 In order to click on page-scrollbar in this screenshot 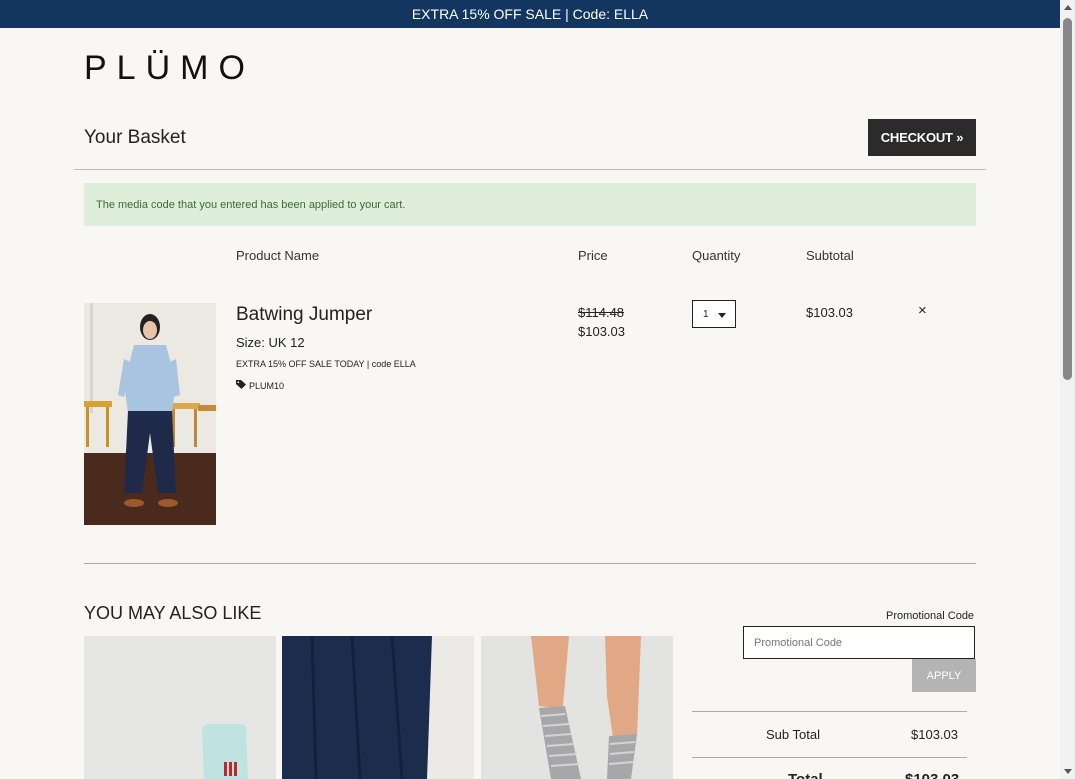, I will do `click(1067, 389)`.